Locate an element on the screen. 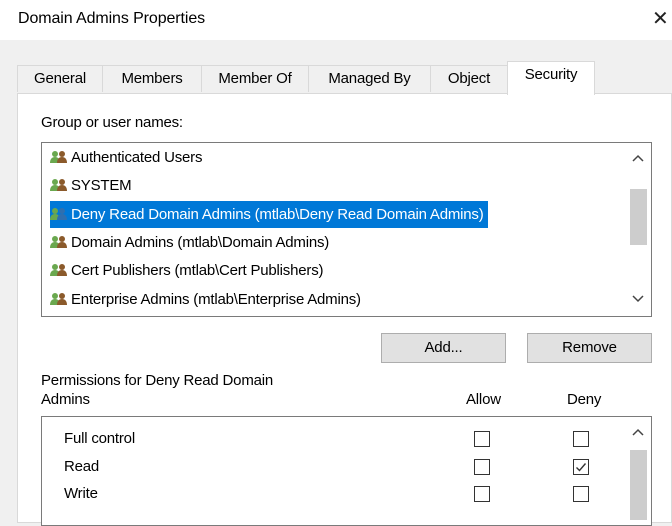 The image size is (672, 526). principals-scrollbar is located at coordinates (638, 229).